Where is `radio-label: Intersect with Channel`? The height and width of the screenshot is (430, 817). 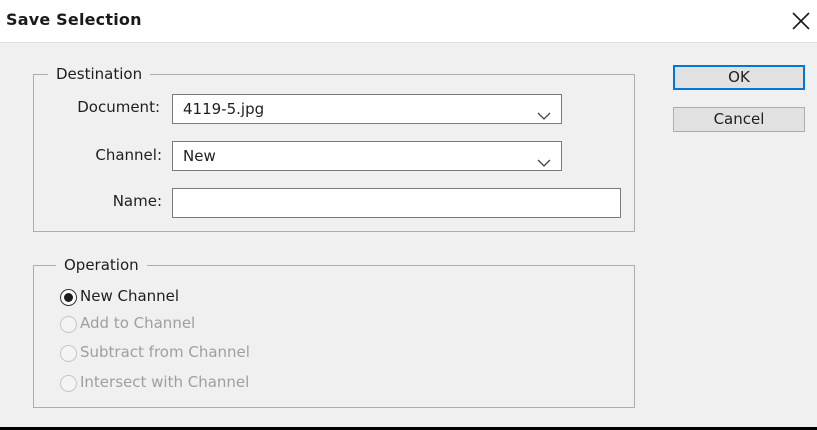 radio-label: Intersect with Channel is located at coordinates (165, 382).